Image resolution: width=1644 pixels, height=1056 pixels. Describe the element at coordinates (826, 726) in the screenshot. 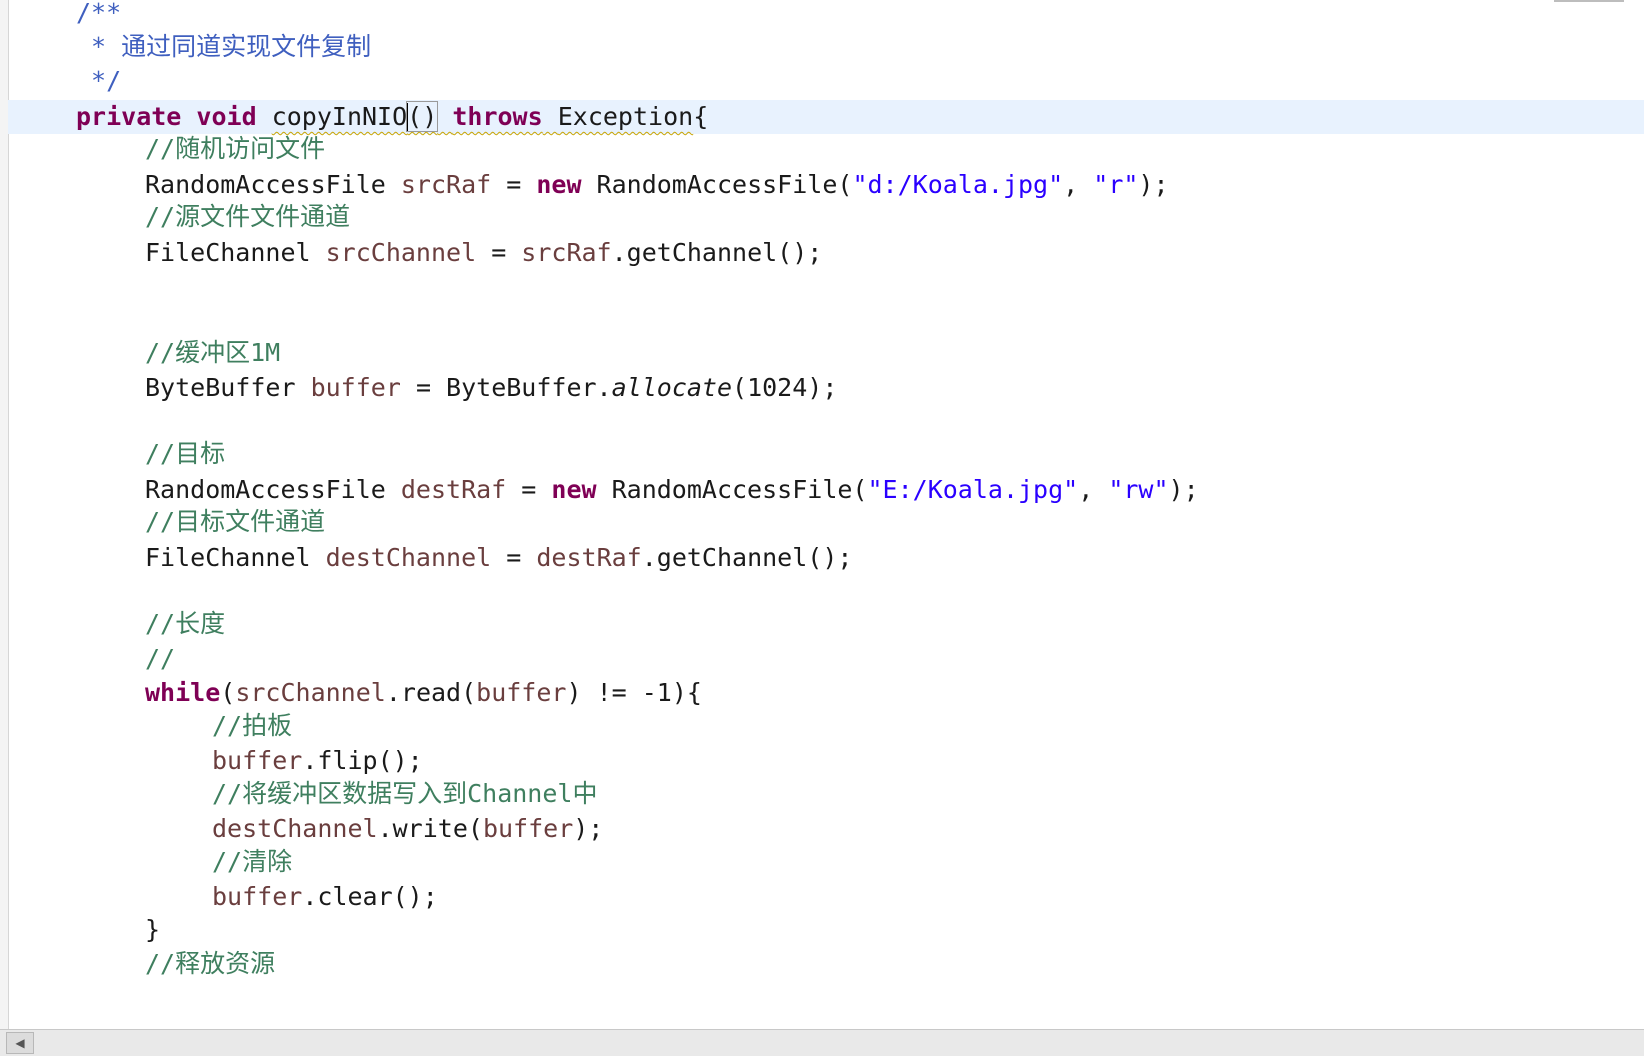

I see `code-line: //拍板` at that location.